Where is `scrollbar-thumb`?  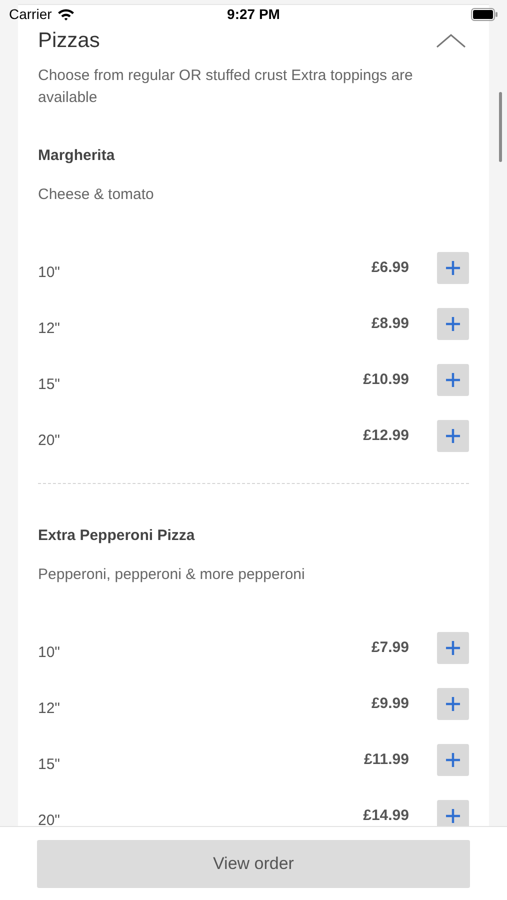
scrollbar-thumb is located at coordinates (500, 127).